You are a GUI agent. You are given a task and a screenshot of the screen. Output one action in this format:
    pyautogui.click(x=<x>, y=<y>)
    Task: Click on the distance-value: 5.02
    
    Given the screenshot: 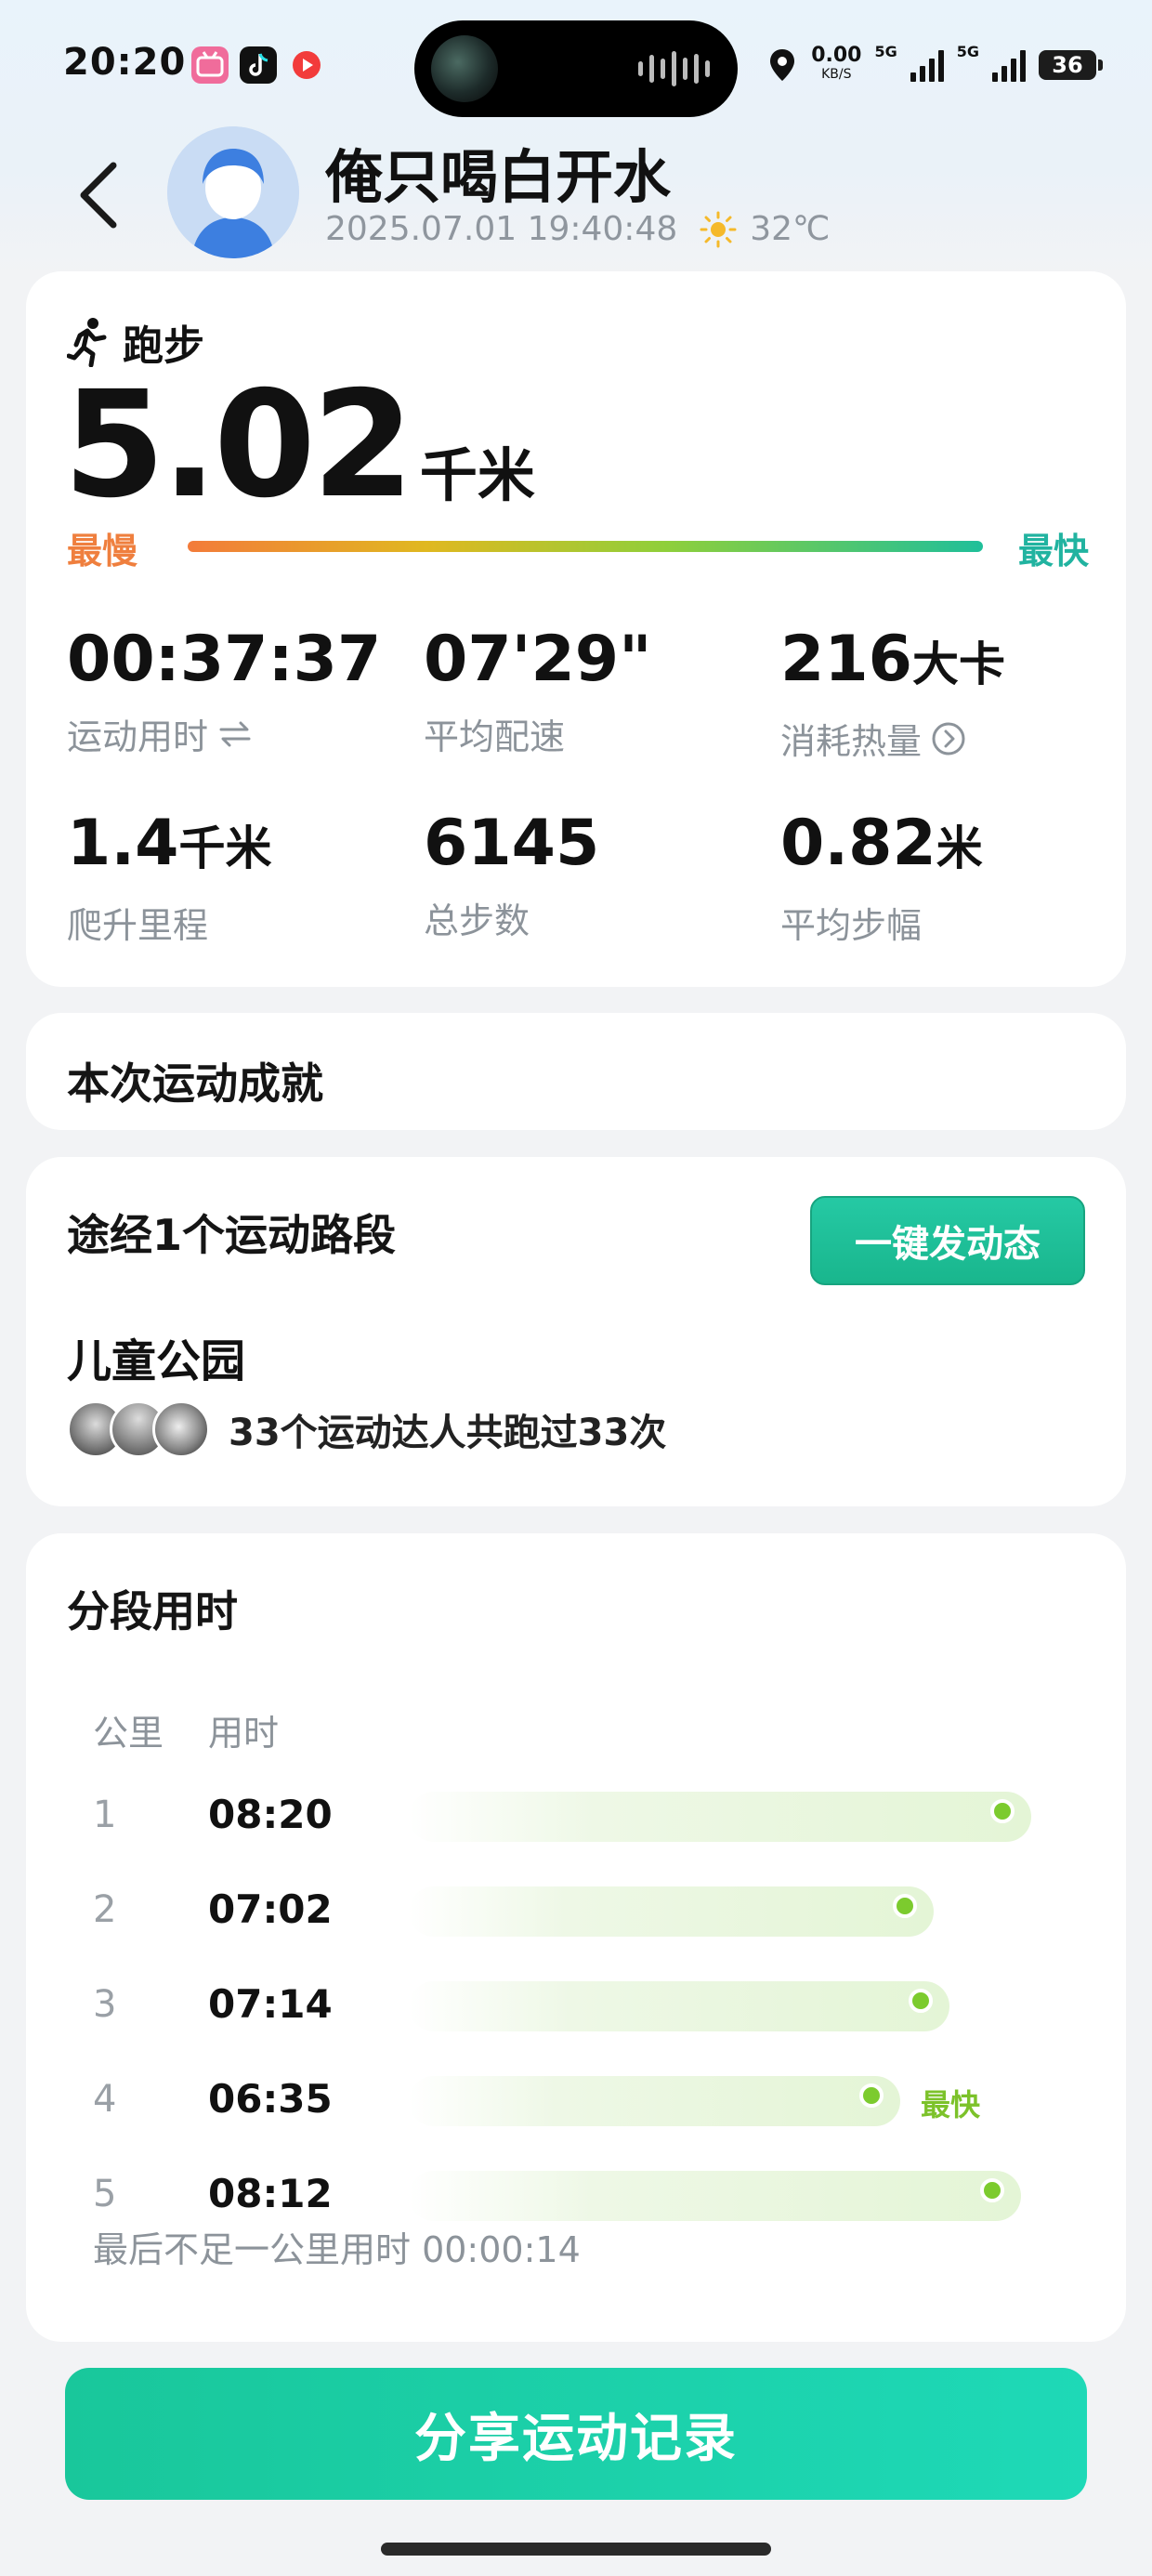 What is the action you would take?
    pyautogui.click(x=238, y=445)
    